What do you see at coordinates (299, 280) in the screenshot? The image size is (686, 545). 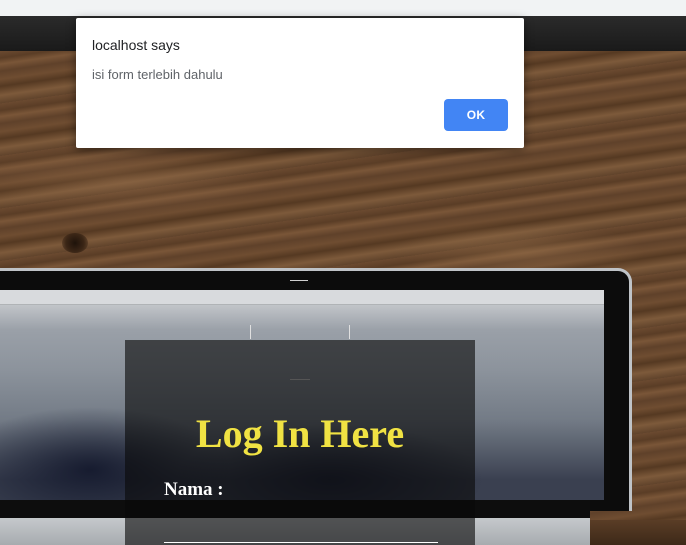 I see `decor-tick` at bounding box center [299, 280].